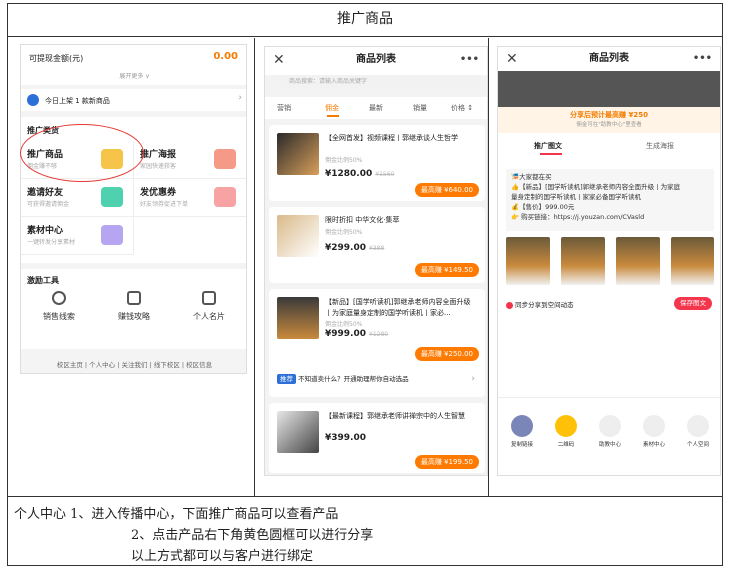 The height and width of the screenshot is (571, 730). I want to click on tab-marketing: 营销, so click(284, 108).